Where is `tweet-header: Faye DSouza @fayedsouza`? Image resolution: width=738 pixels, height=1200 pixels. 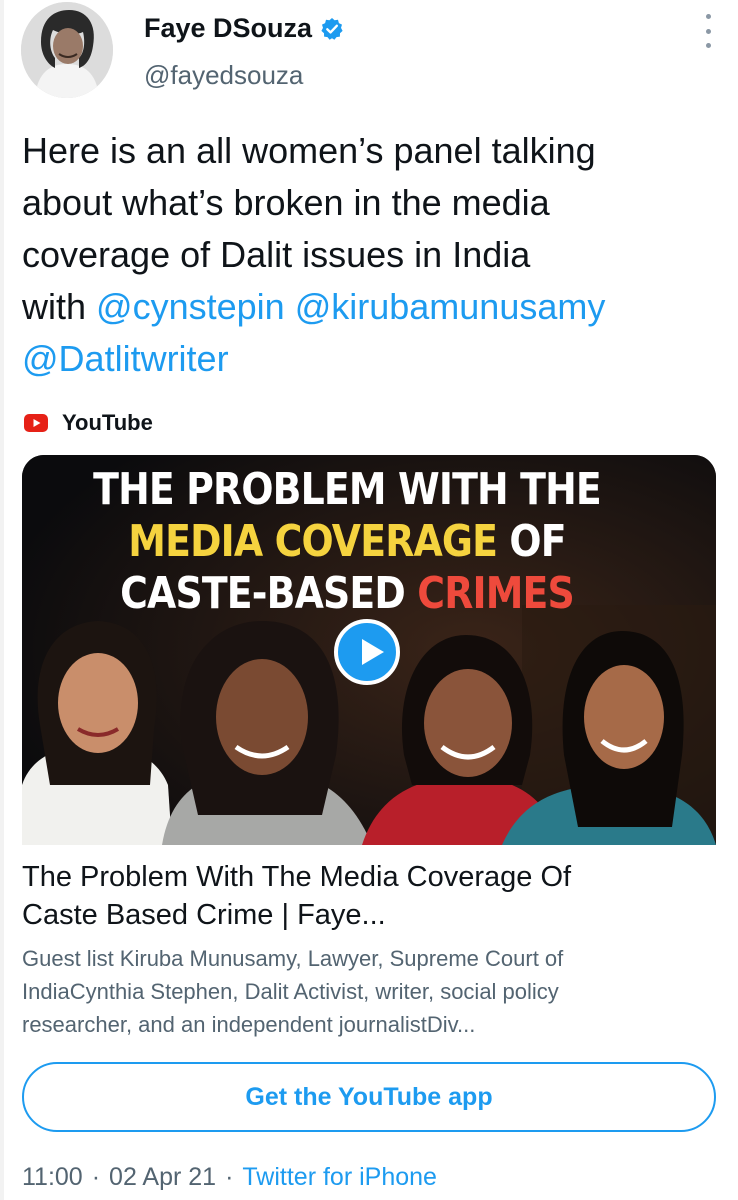
tweet-header: Faye DSouza @fayedsouza is located at coordinates (370, 54).